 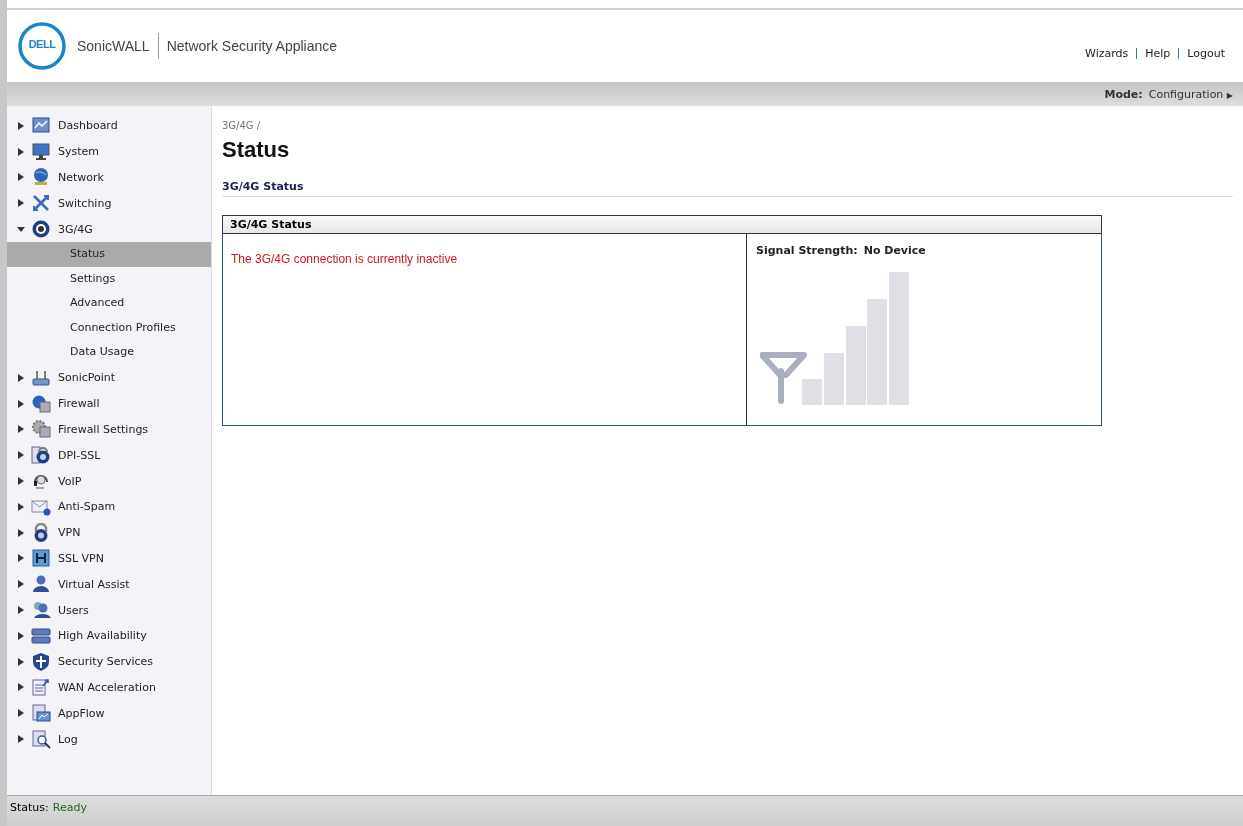 What do you see at coordinates (109, 279) in the screenshot?
I see `sidebar-subitem: Settings` at bounding box center [109, 279].